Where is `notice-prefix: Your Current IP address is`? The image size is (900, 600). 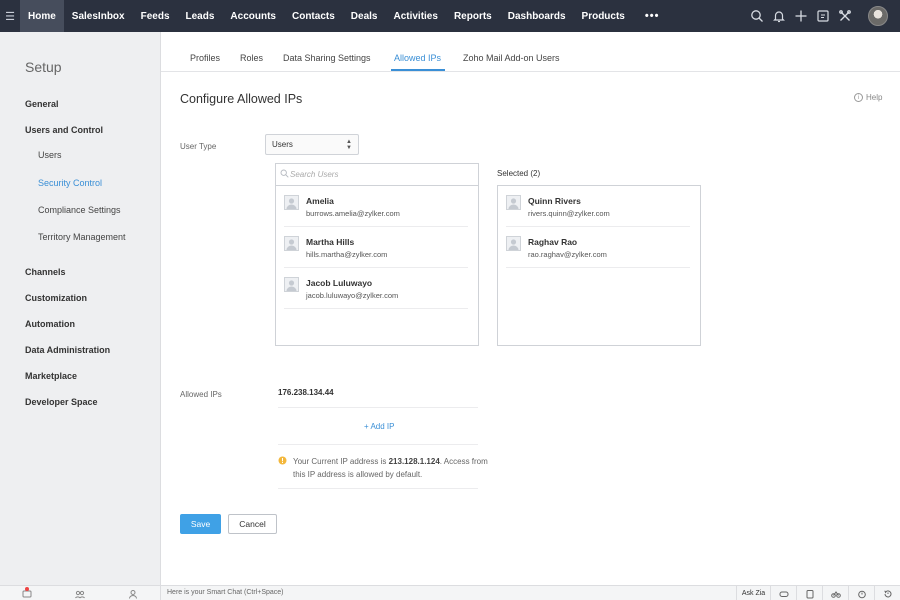 notice-prefix: Your Current IP address is is located at coordinates (341, 461).